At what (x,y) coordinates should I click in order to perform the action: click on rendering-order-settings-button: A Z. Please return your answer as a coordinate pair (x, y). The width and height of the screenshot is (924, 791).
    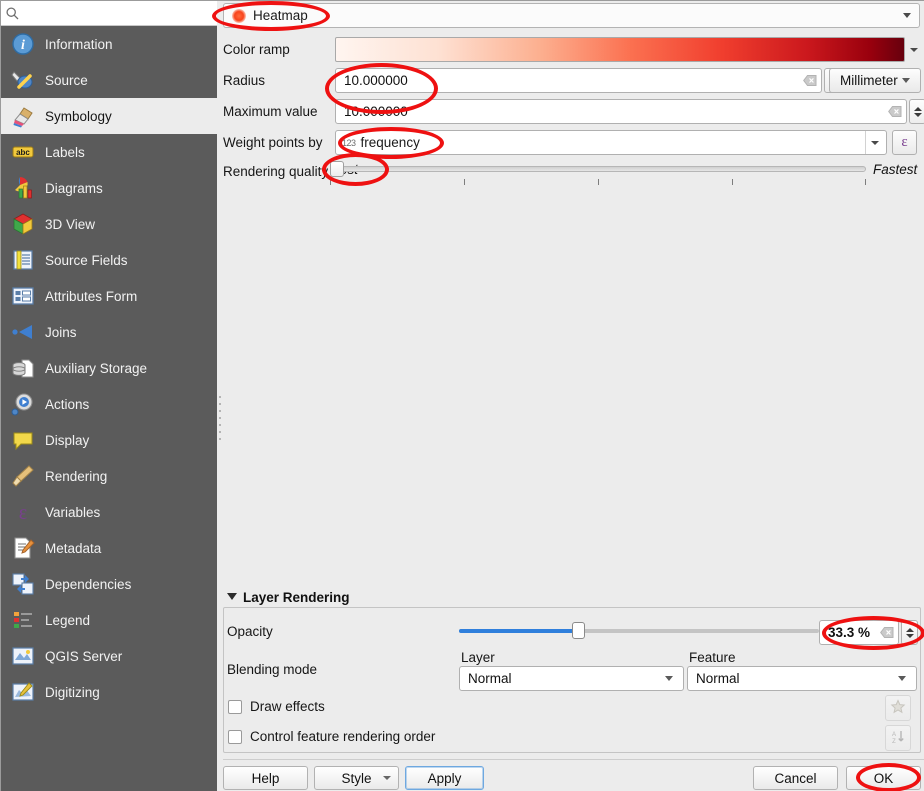
    Looking at the image, I should click on (898, 738).